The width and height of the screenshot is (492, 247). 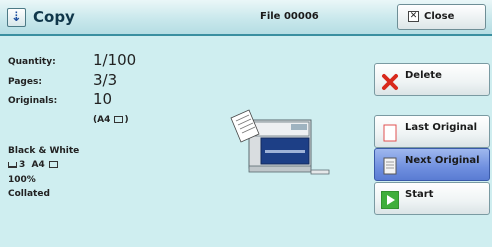 What do you see at coordinates (423, 75) in the screenshot?
I see `delete-button-label: Delete` at bounding box center [423, 75].